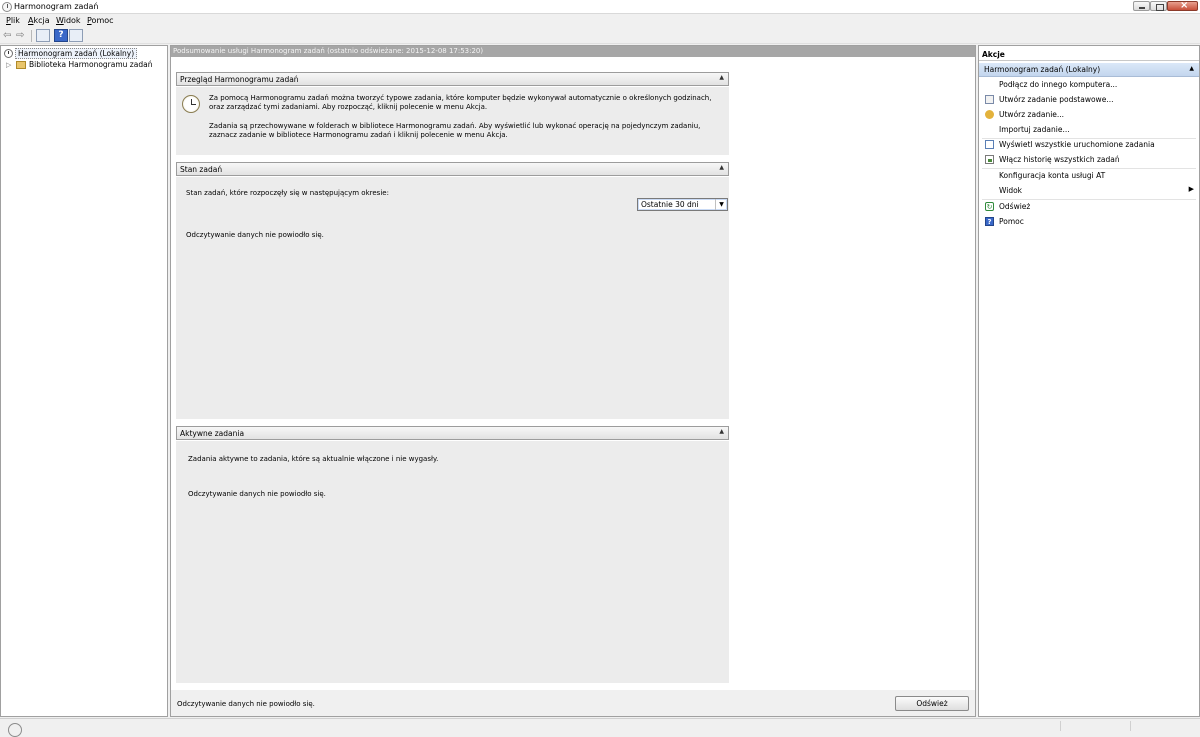 The image size is (1200, 737). I want to click on status-section-header: Stan zadań ▲, so click(452, 169).